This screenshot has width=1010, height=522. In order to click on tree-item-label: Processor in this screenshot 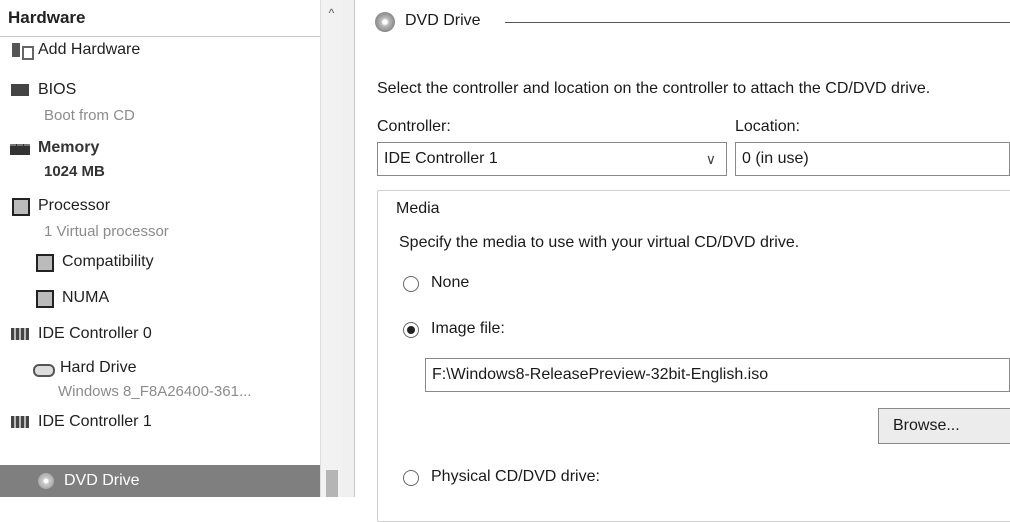, I will do `click(74, 205)`.